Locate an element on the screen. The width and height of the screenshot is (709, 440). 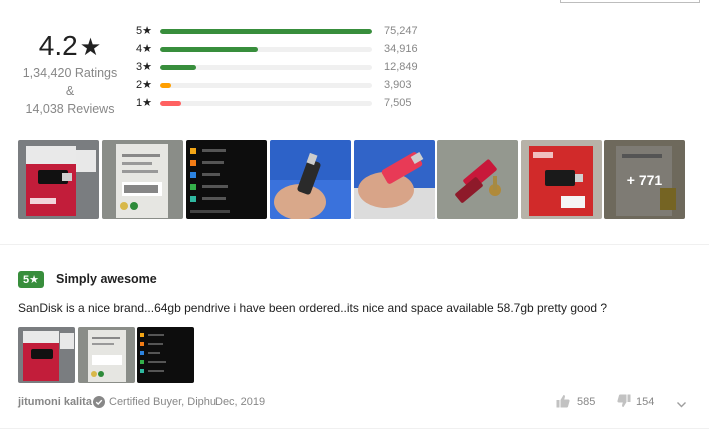
review-image-package-back is located at coordinates (106, 355).